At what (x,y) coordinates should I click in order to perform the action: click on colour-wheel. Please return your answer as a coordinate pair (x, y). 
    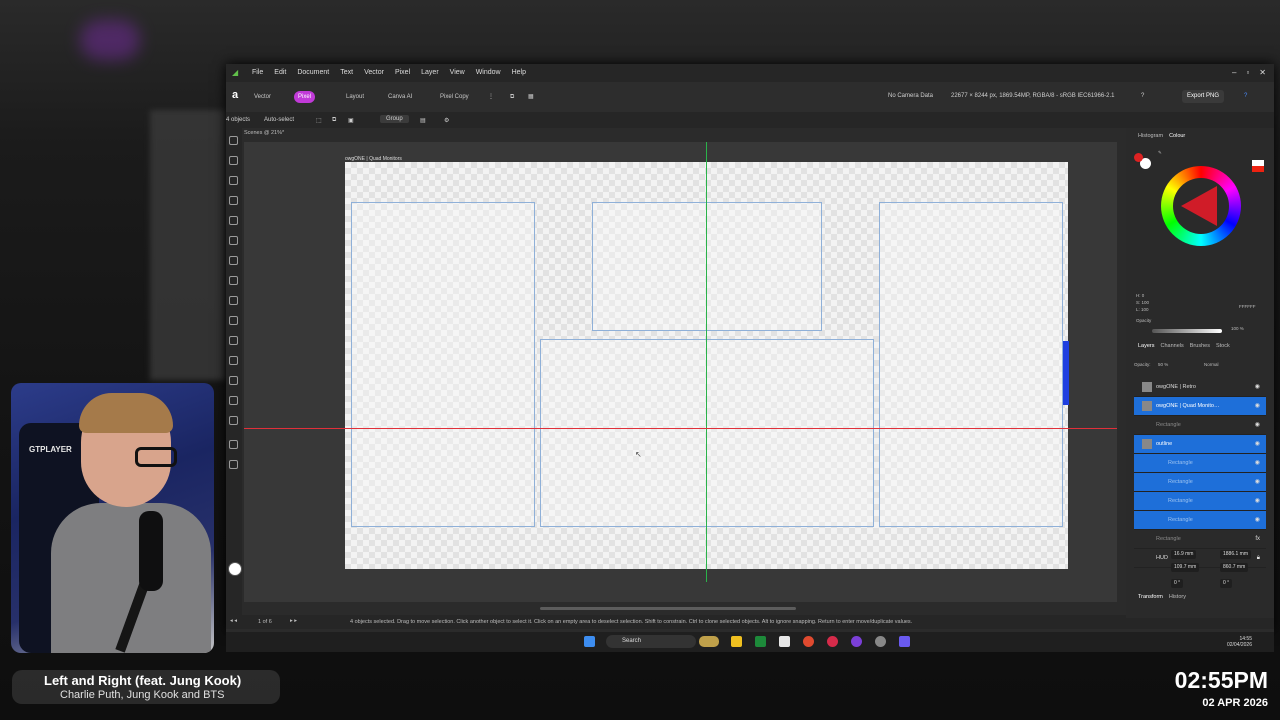
    Looking at the image, I should click on (1201, 206).